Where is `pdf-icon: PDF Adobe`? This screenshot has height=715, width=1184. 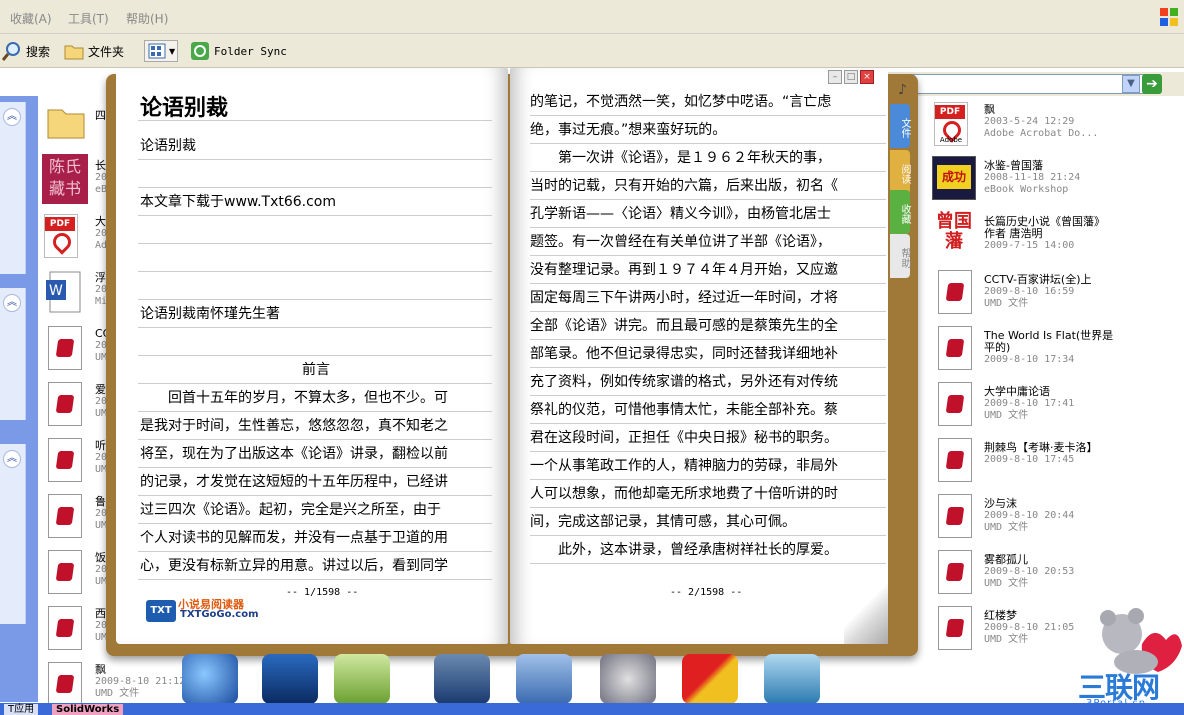 pdf-icon: PDF Adobe is located at coordinates (951, 124).